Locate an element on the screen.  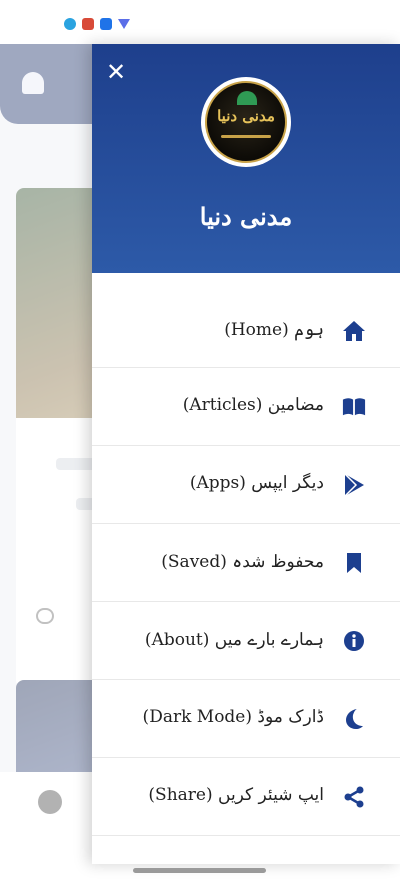
close-button: ✕ is located at coordinates (116, 72).